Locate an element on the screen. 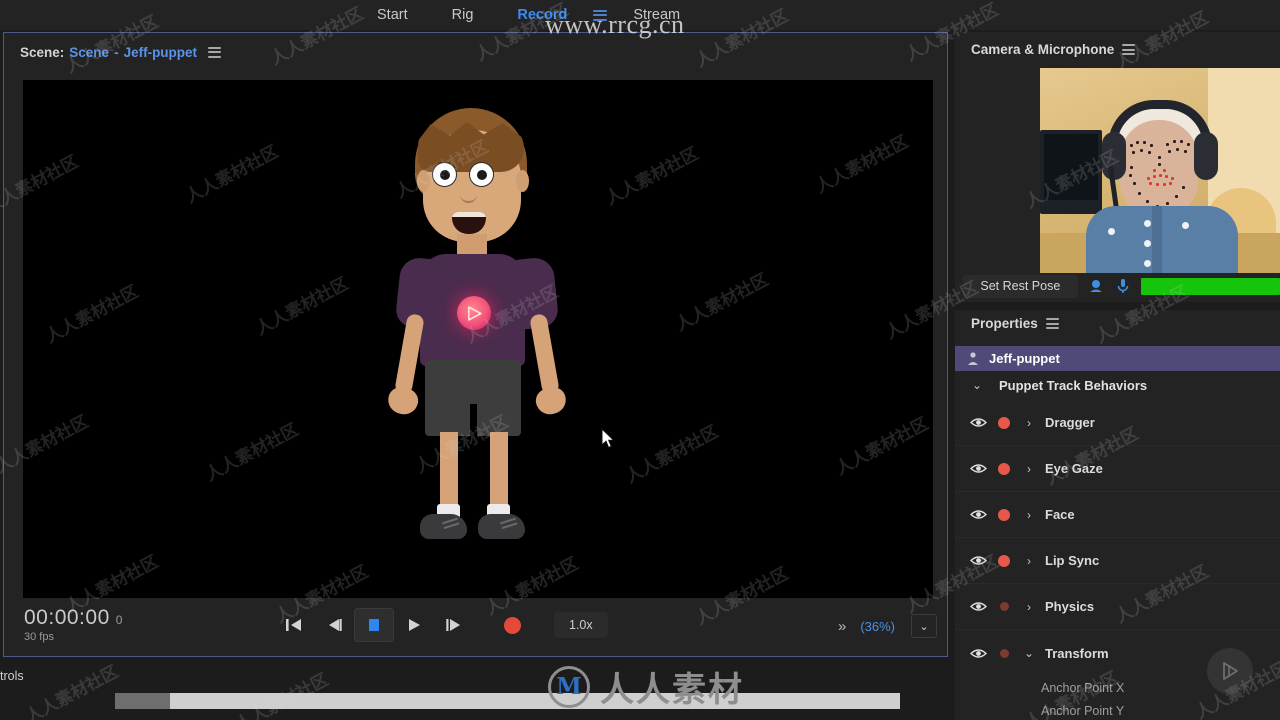  stop-button is located at coordinates (374, 625).